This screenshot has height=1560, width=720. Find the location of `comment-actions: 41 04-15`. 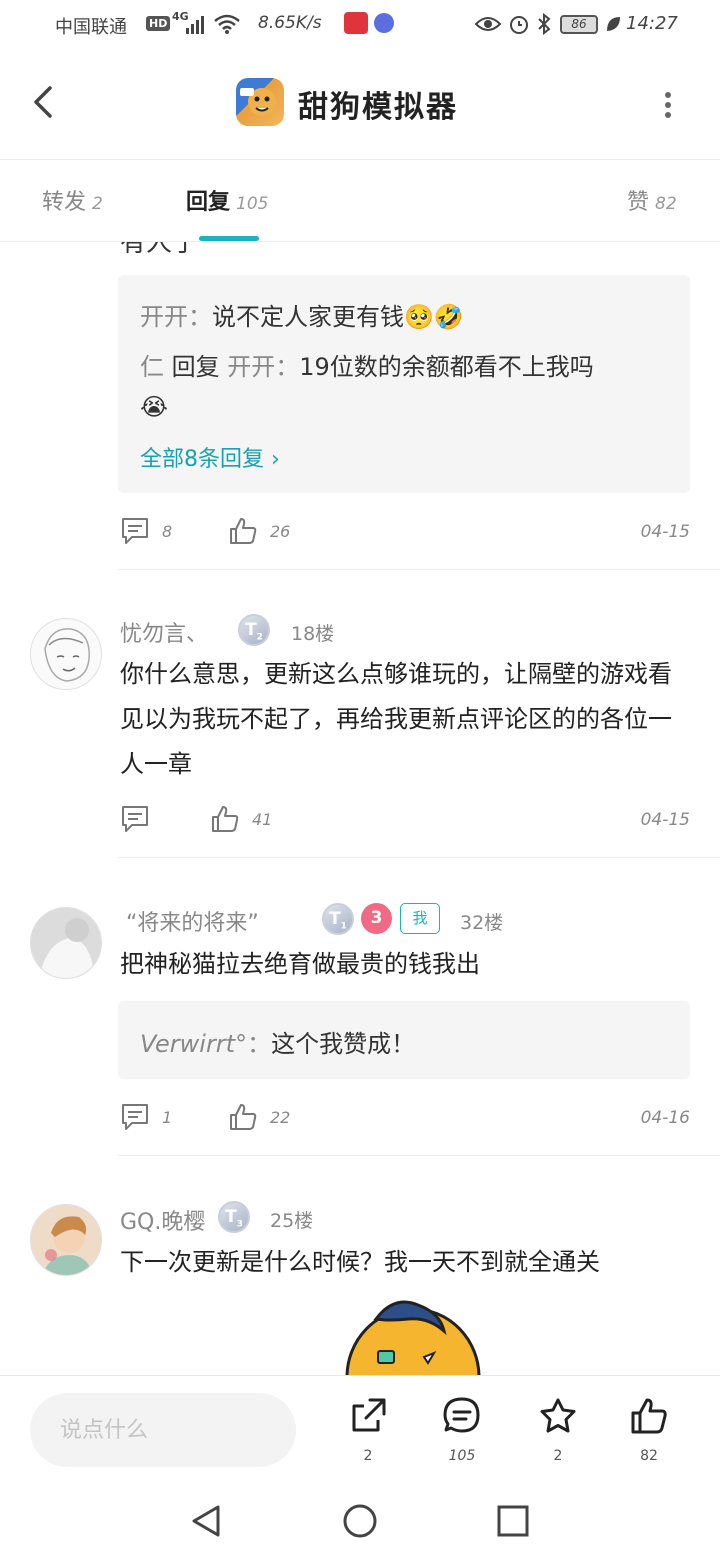

comment-actions: 41 04-15 is located at coordinates (404, 822).